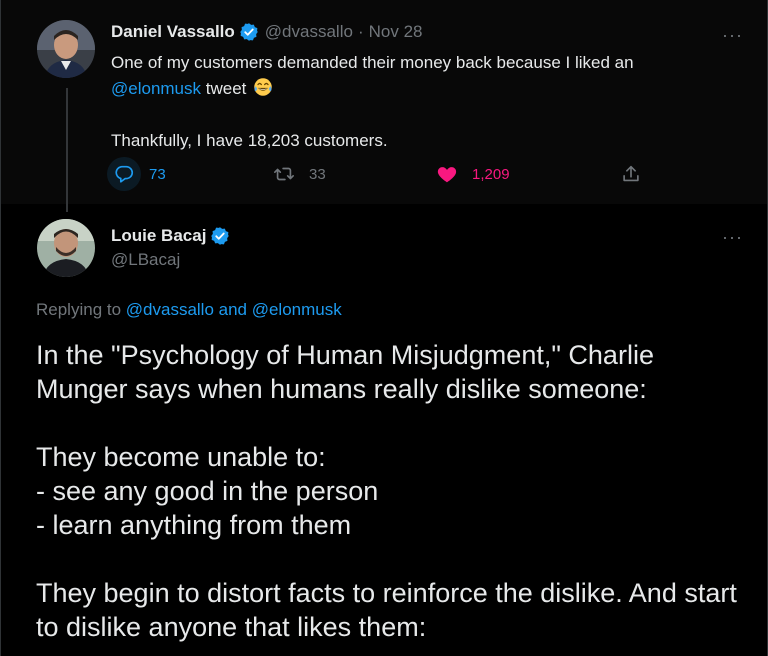 Image resolution: width=768 pixels, height=656 pixels. I want to click on tweet-text-line: @elonmusk tweet, so click(421, 89).